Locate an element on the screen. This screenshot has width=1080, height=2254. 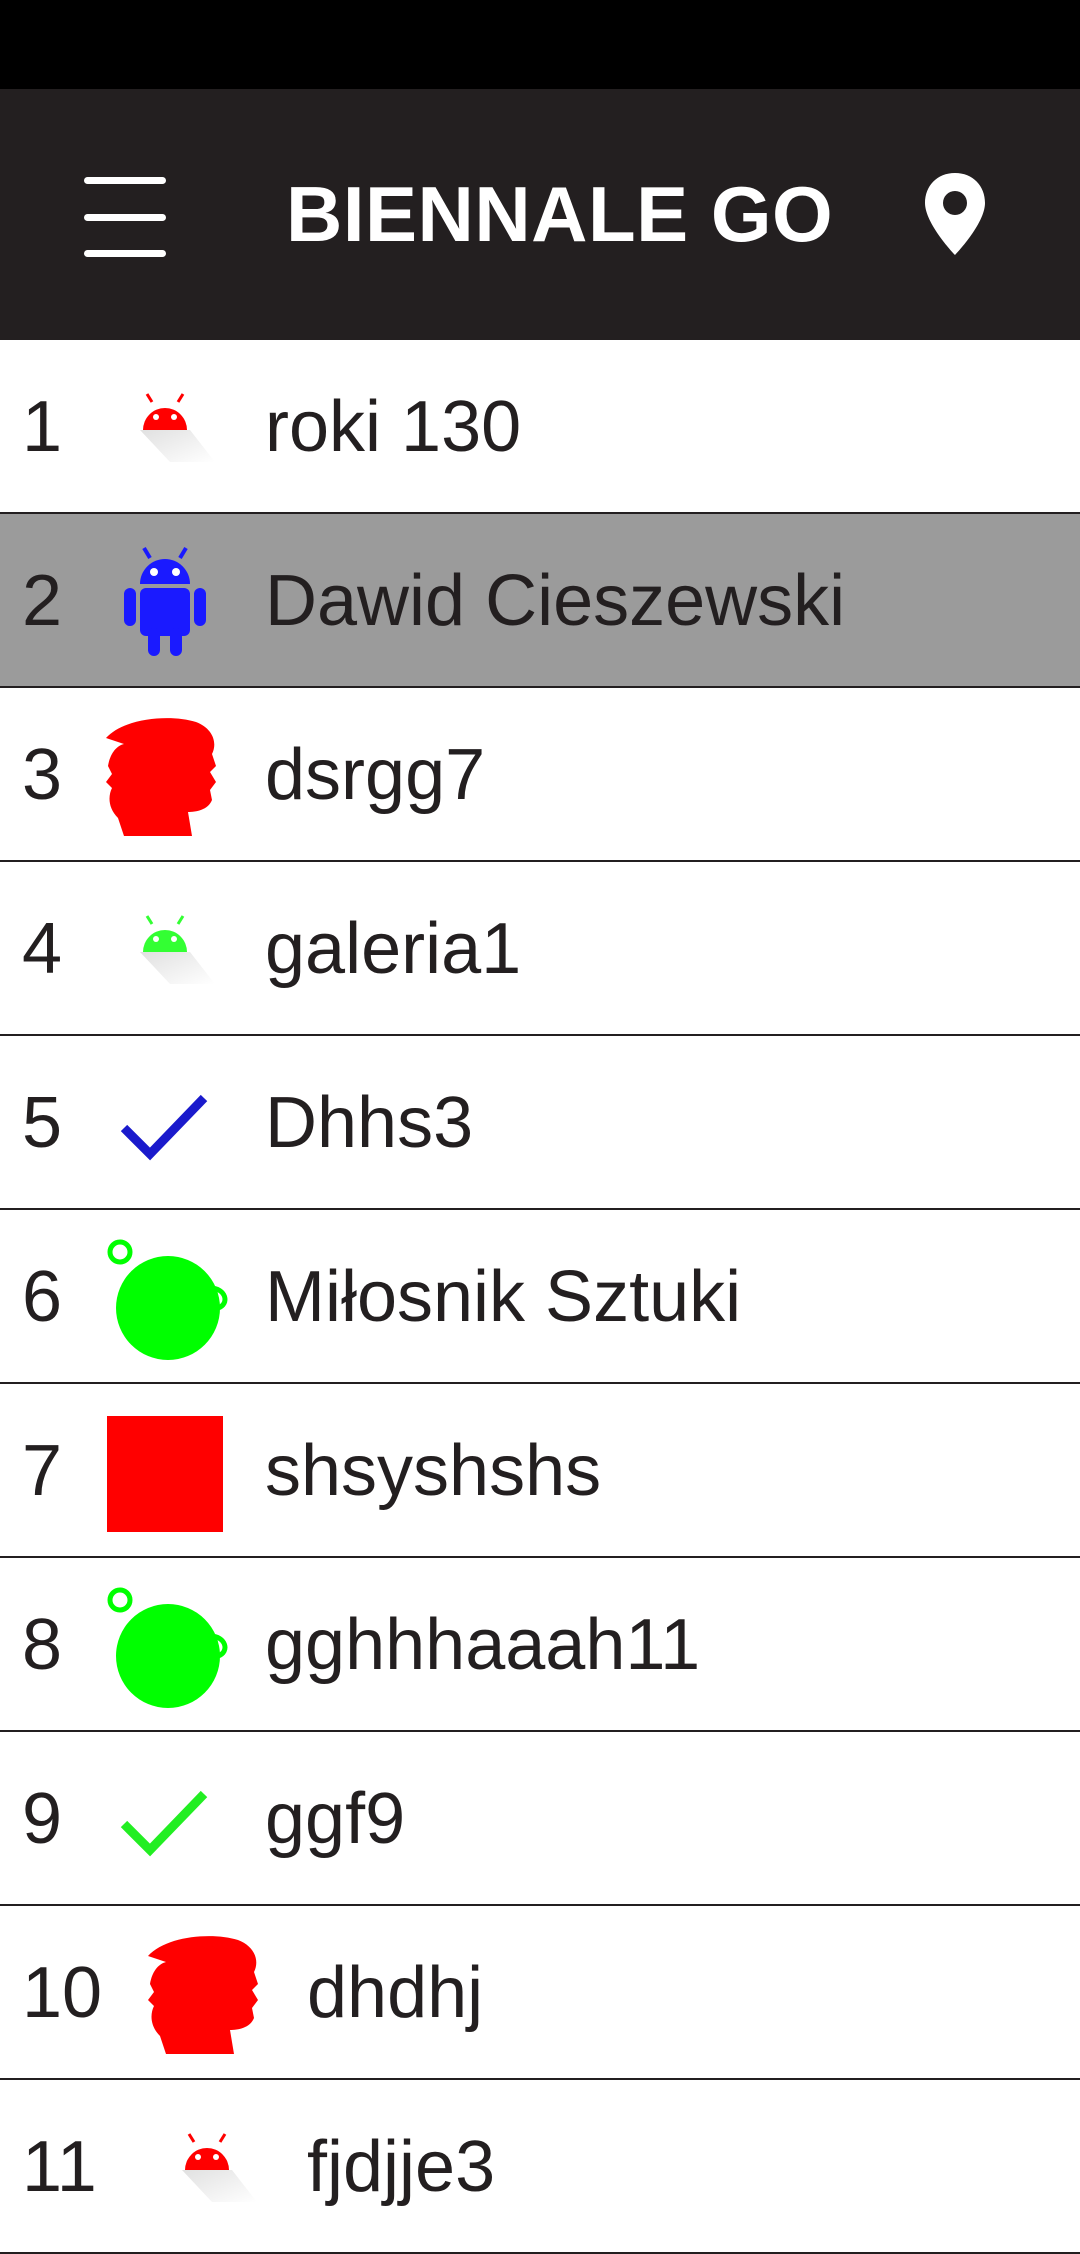
rank-number: 4 is located at coordinates (42, 949).